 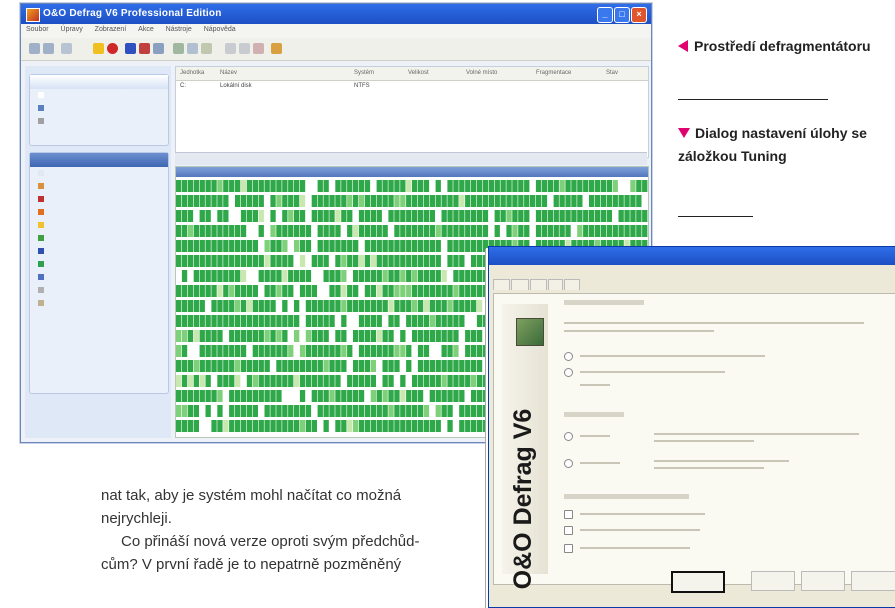 I want to click on menu-action: Akce, so click(x=146, y=29).